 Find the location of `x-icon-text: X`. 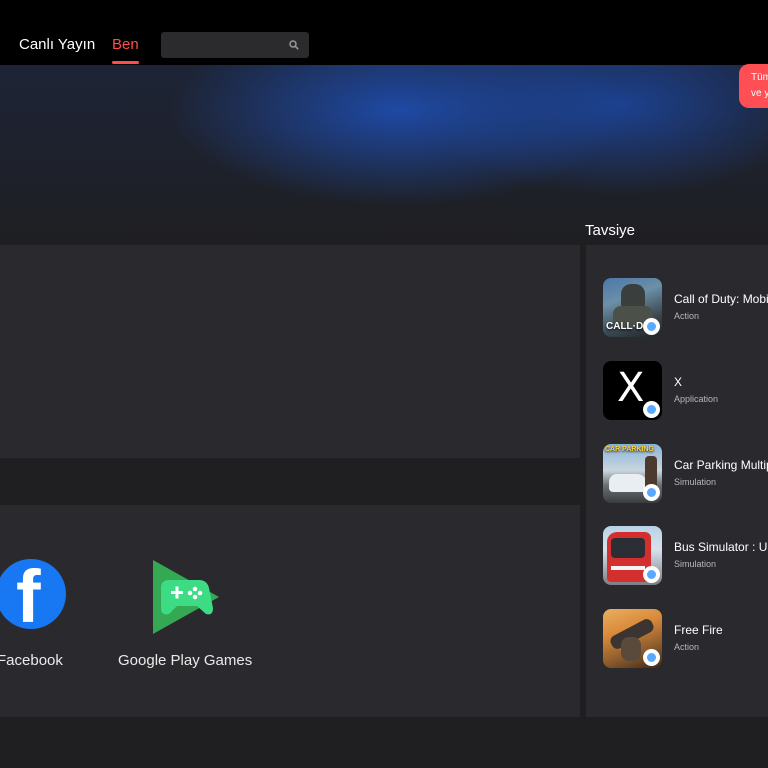

x-icon-text: X is located at coordinates (631, 388).